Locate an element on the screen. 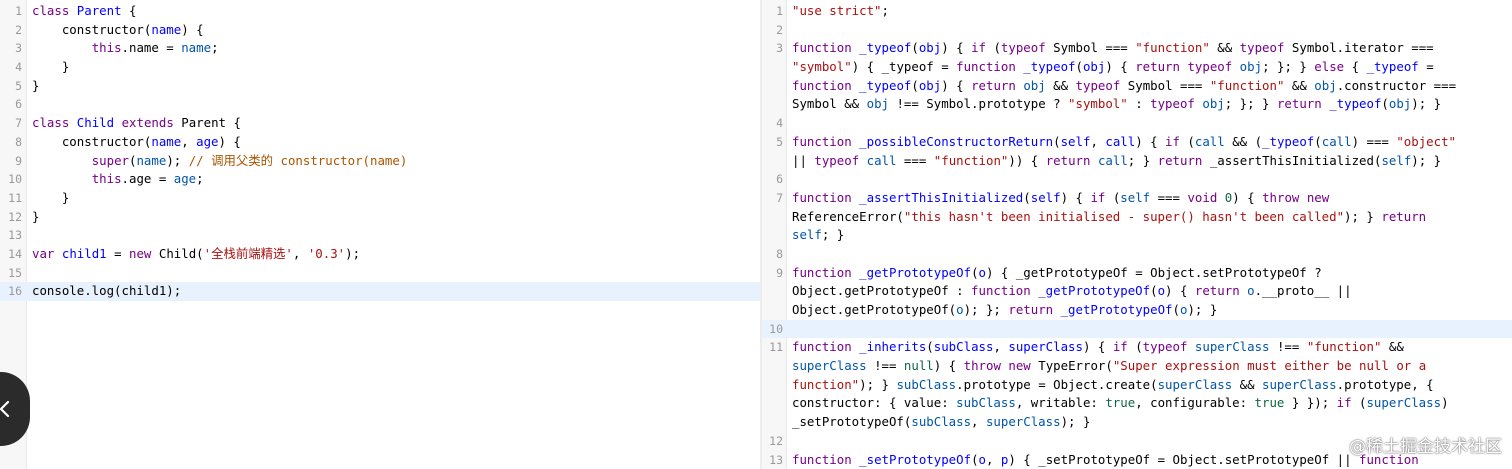 Image resolution: width=1512 pixels, height=469 pixels. code-line: self; } is located at coordinates (1137, 235).